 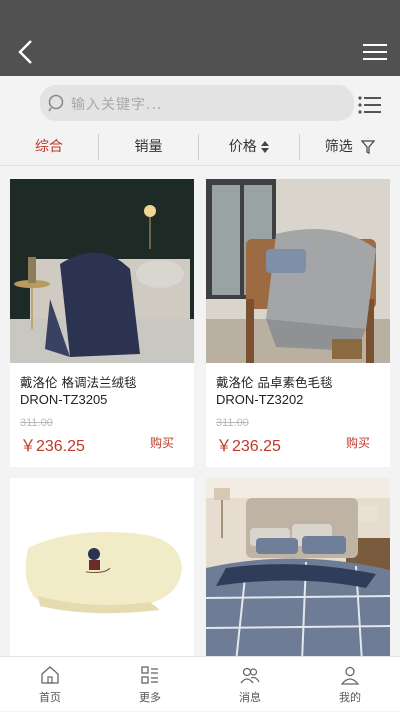 I want to click on product-model: DRON-TZ3205, so click(x=64, y=399).